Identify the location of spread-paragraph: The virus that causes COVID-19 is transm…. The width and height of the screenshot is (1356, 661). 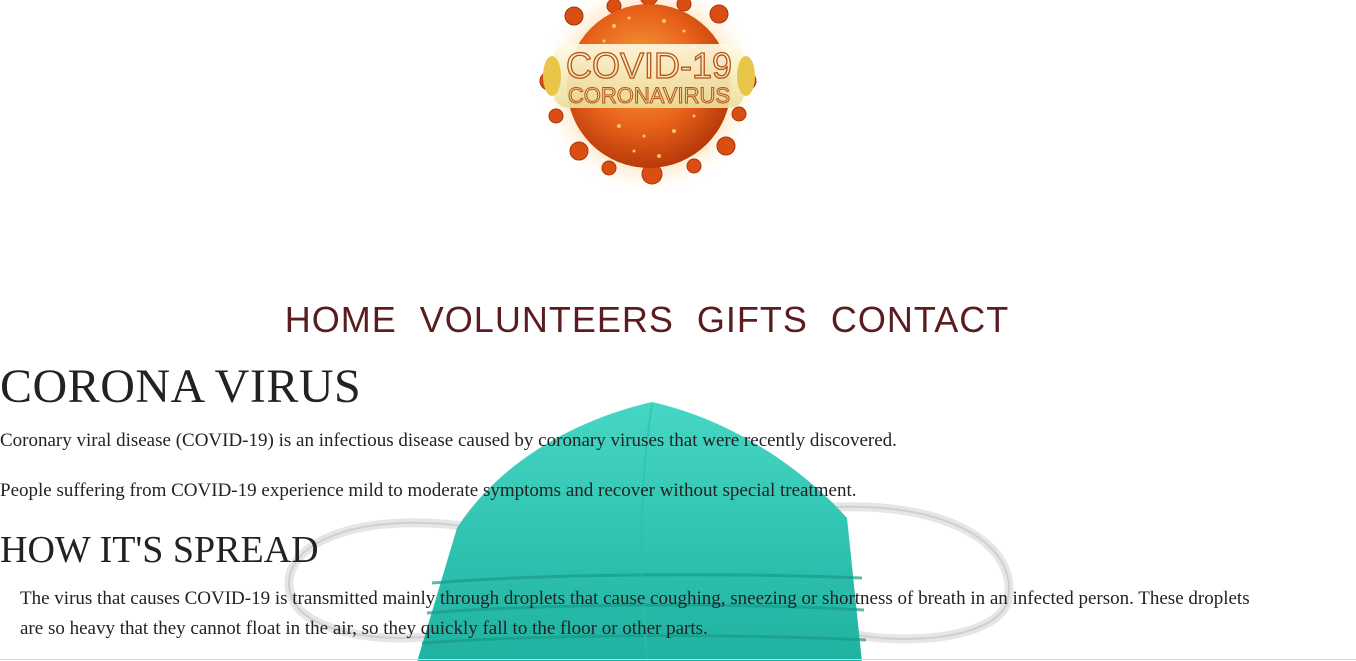
(635, 613).